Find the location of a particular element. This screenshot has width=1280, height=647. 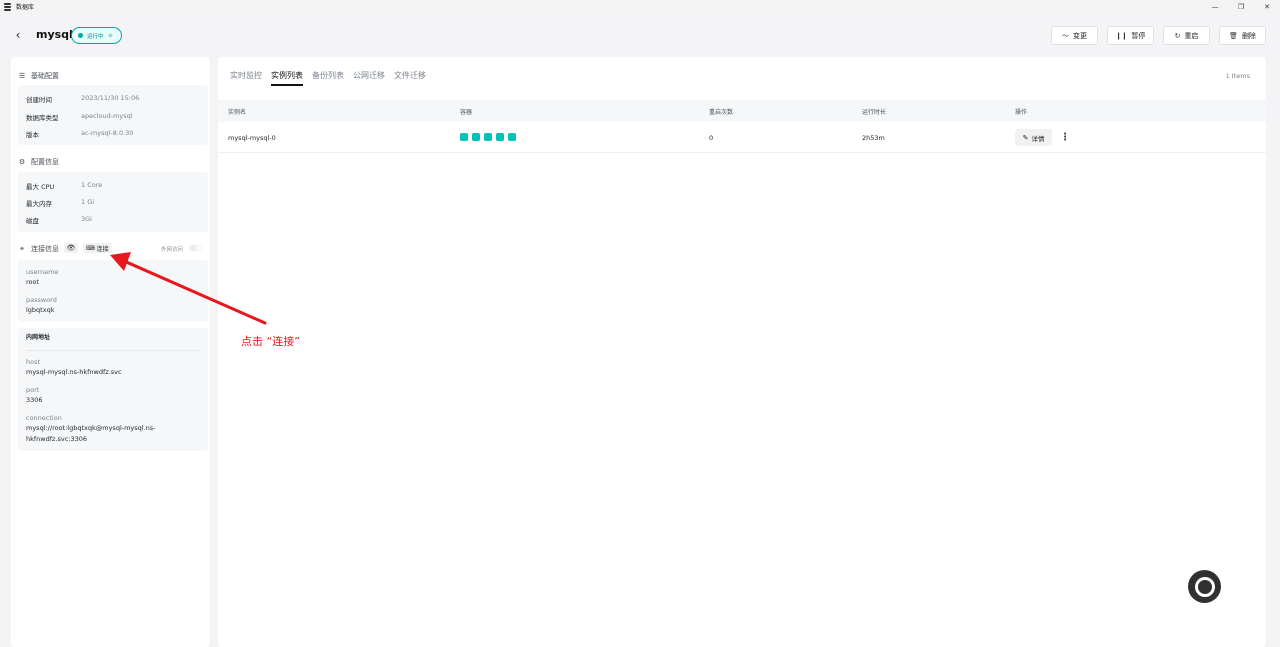

max-memory-row: 最大内存 1 Gi is located at coordinates (60, 203).